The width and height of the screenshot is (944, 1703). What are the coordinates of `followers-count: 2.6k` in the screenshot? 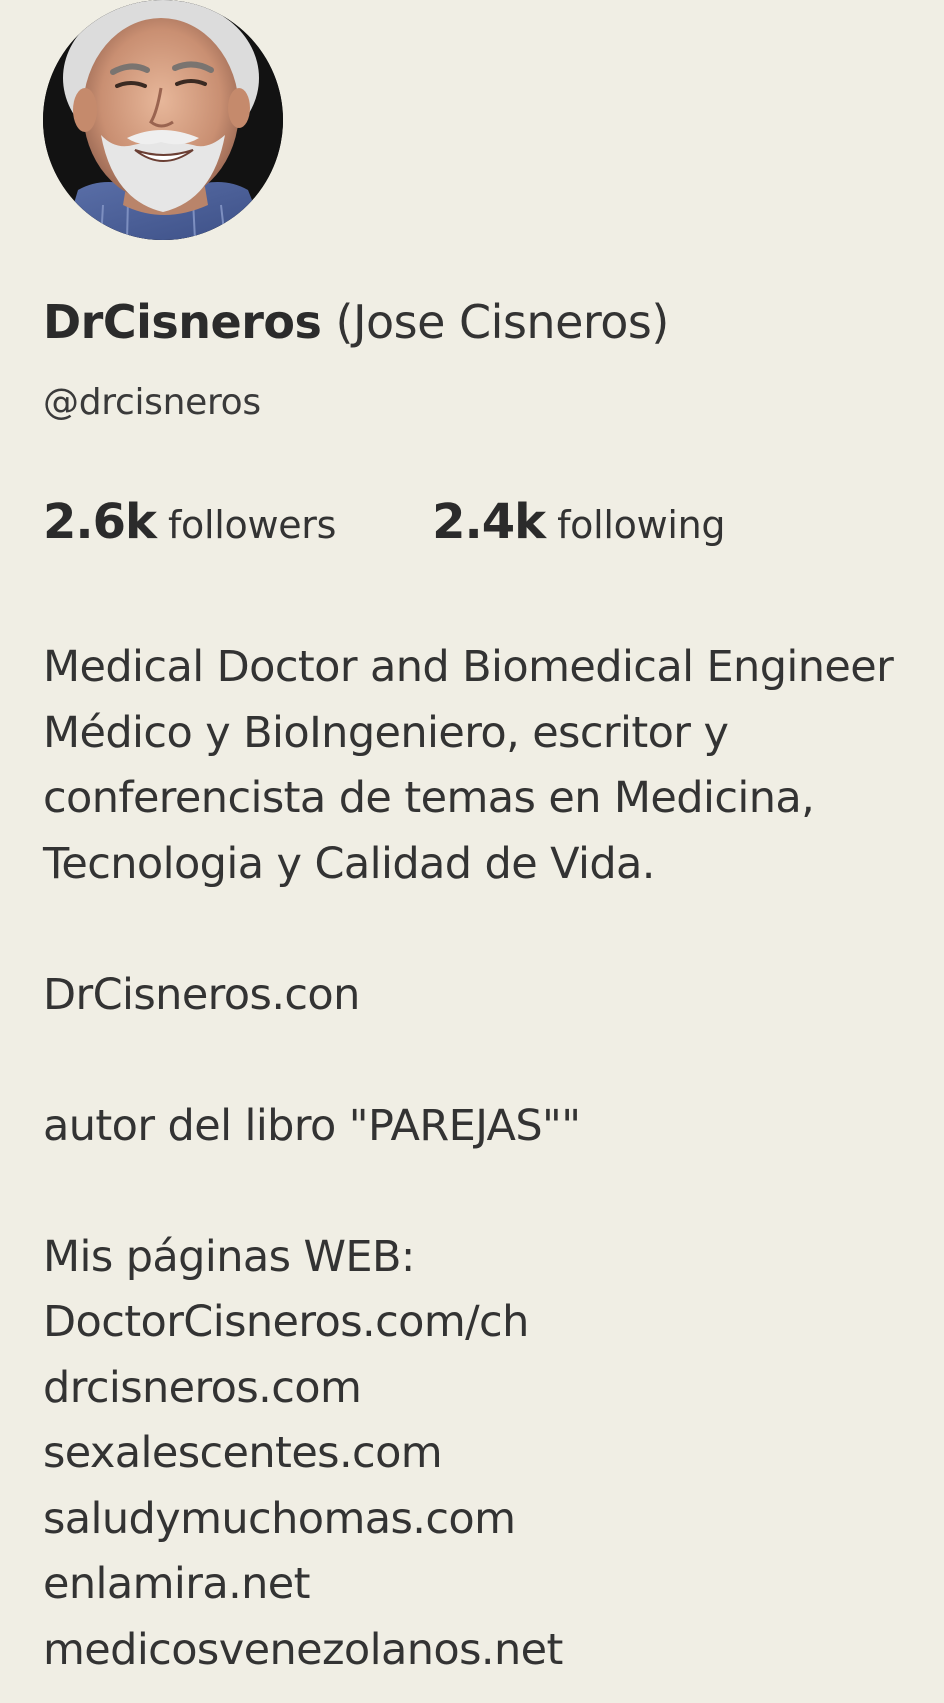 It's located at (100, 522).